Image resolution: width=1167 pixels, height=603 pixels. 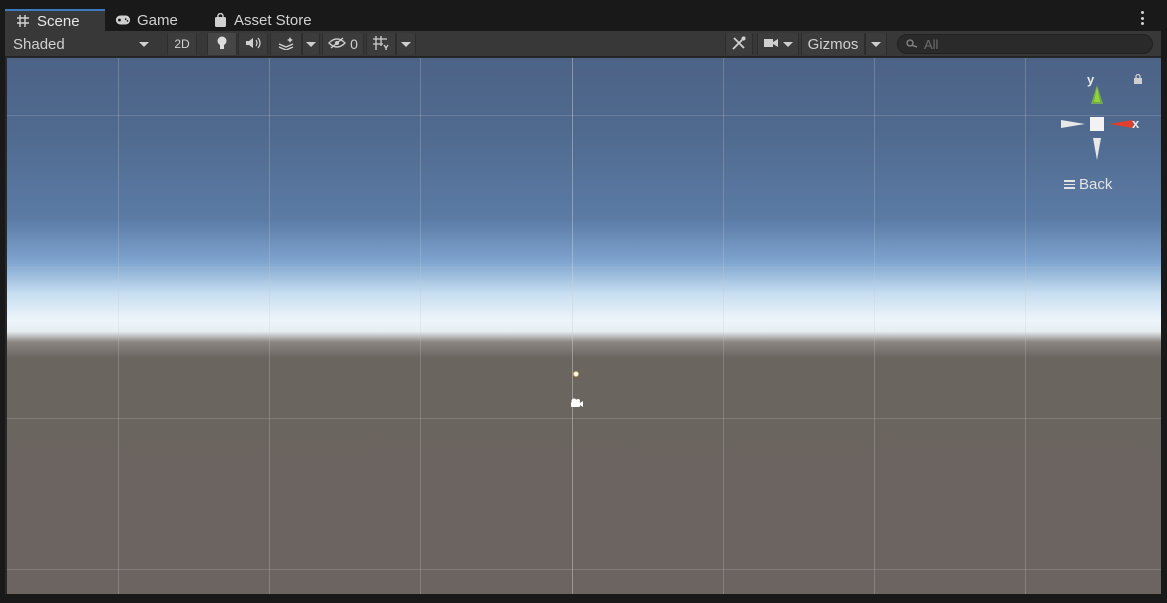 I want to click on view-direction-label: Back, so click(x=1088, y=184).